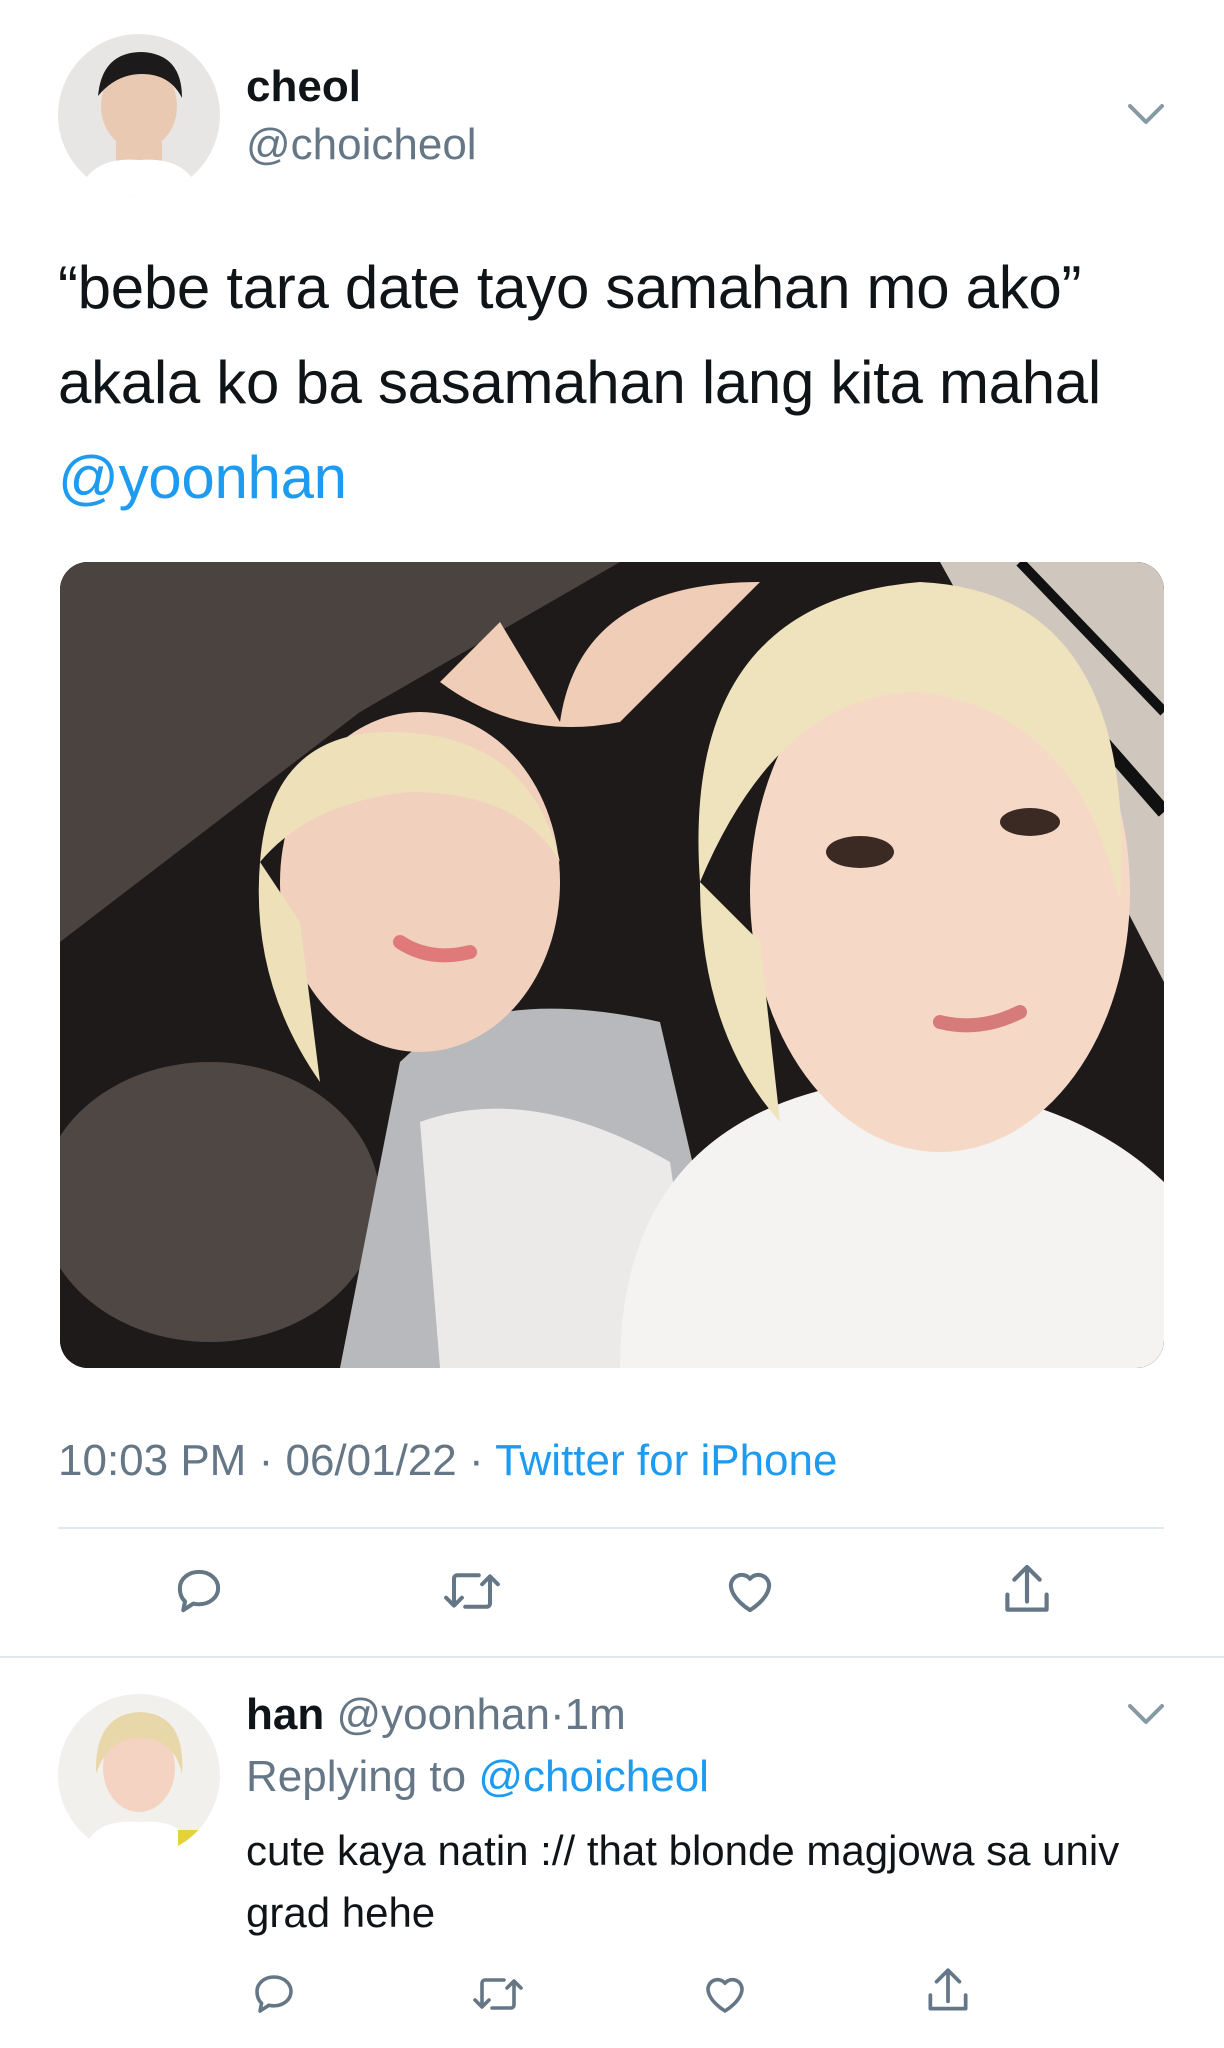  Describe the element at coordinates (443, 1714) in the screenshot. I see `reply-author-handle: @yoonhan` at that location.